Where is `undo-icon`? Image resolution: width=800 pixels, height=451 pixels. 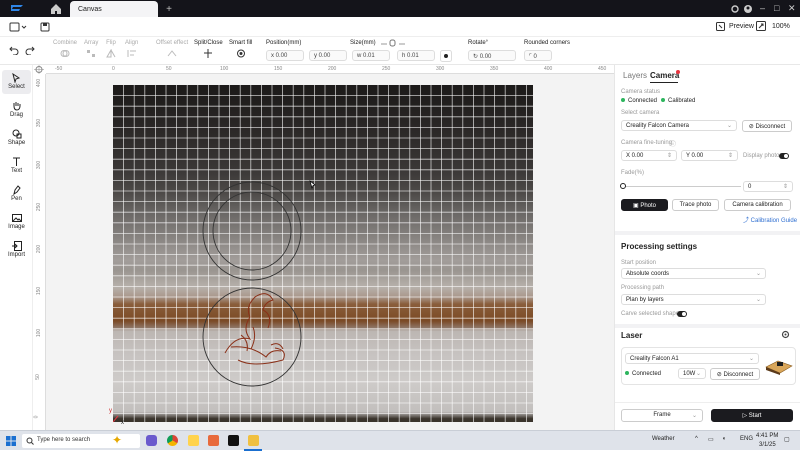 undo-icon is located at coordinates (14, 50).